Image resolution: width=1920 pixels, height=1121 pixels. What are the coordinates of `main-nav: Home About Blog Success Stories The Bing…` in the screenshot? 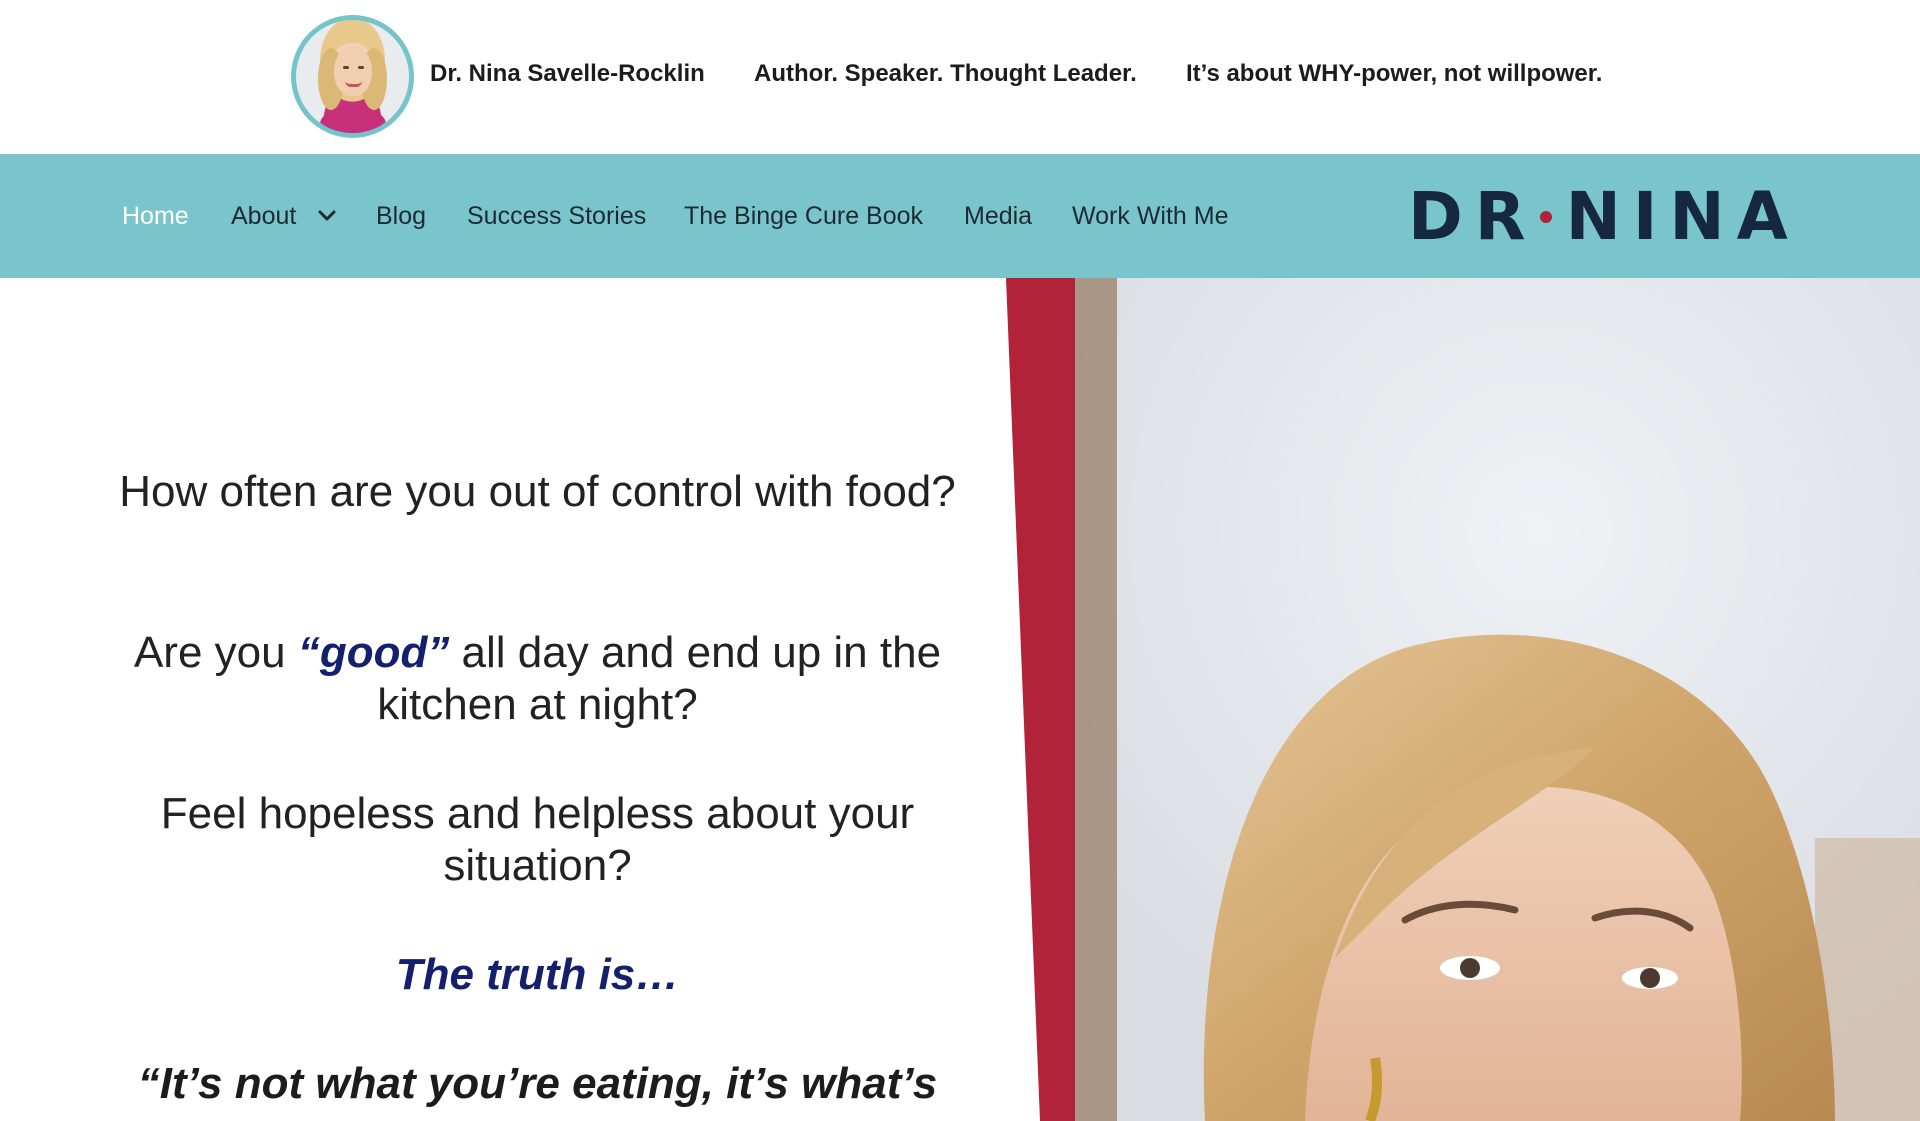 It's located at (960, 216).